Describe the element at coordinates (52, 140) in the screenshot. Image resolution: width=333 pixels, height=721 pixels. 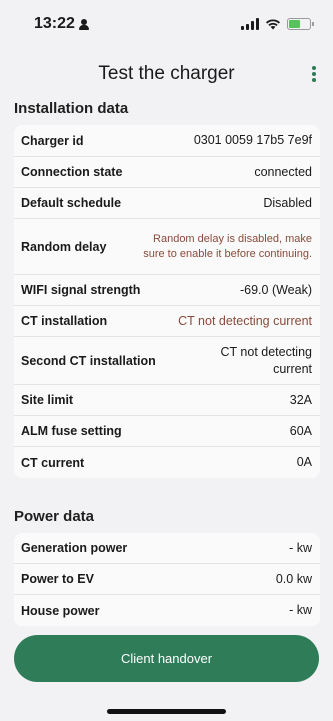
I see `row-label: Charger id` at that location.